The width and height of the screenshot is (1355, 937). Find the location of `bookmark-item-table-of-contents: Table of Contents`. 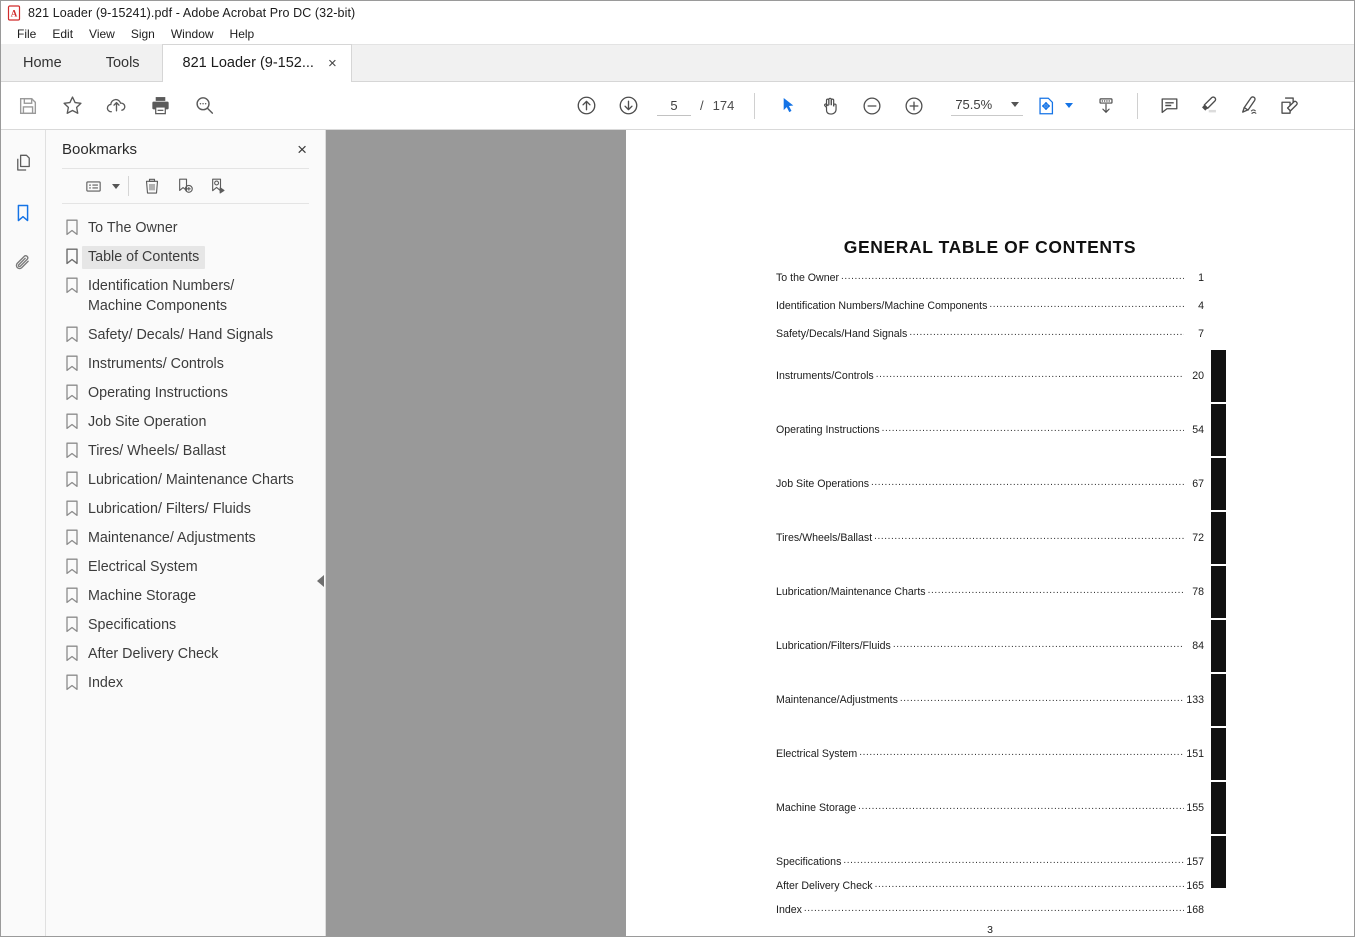

bookmark-item-table-of-contents: Table of Contents is located at coordinates (185, 257).